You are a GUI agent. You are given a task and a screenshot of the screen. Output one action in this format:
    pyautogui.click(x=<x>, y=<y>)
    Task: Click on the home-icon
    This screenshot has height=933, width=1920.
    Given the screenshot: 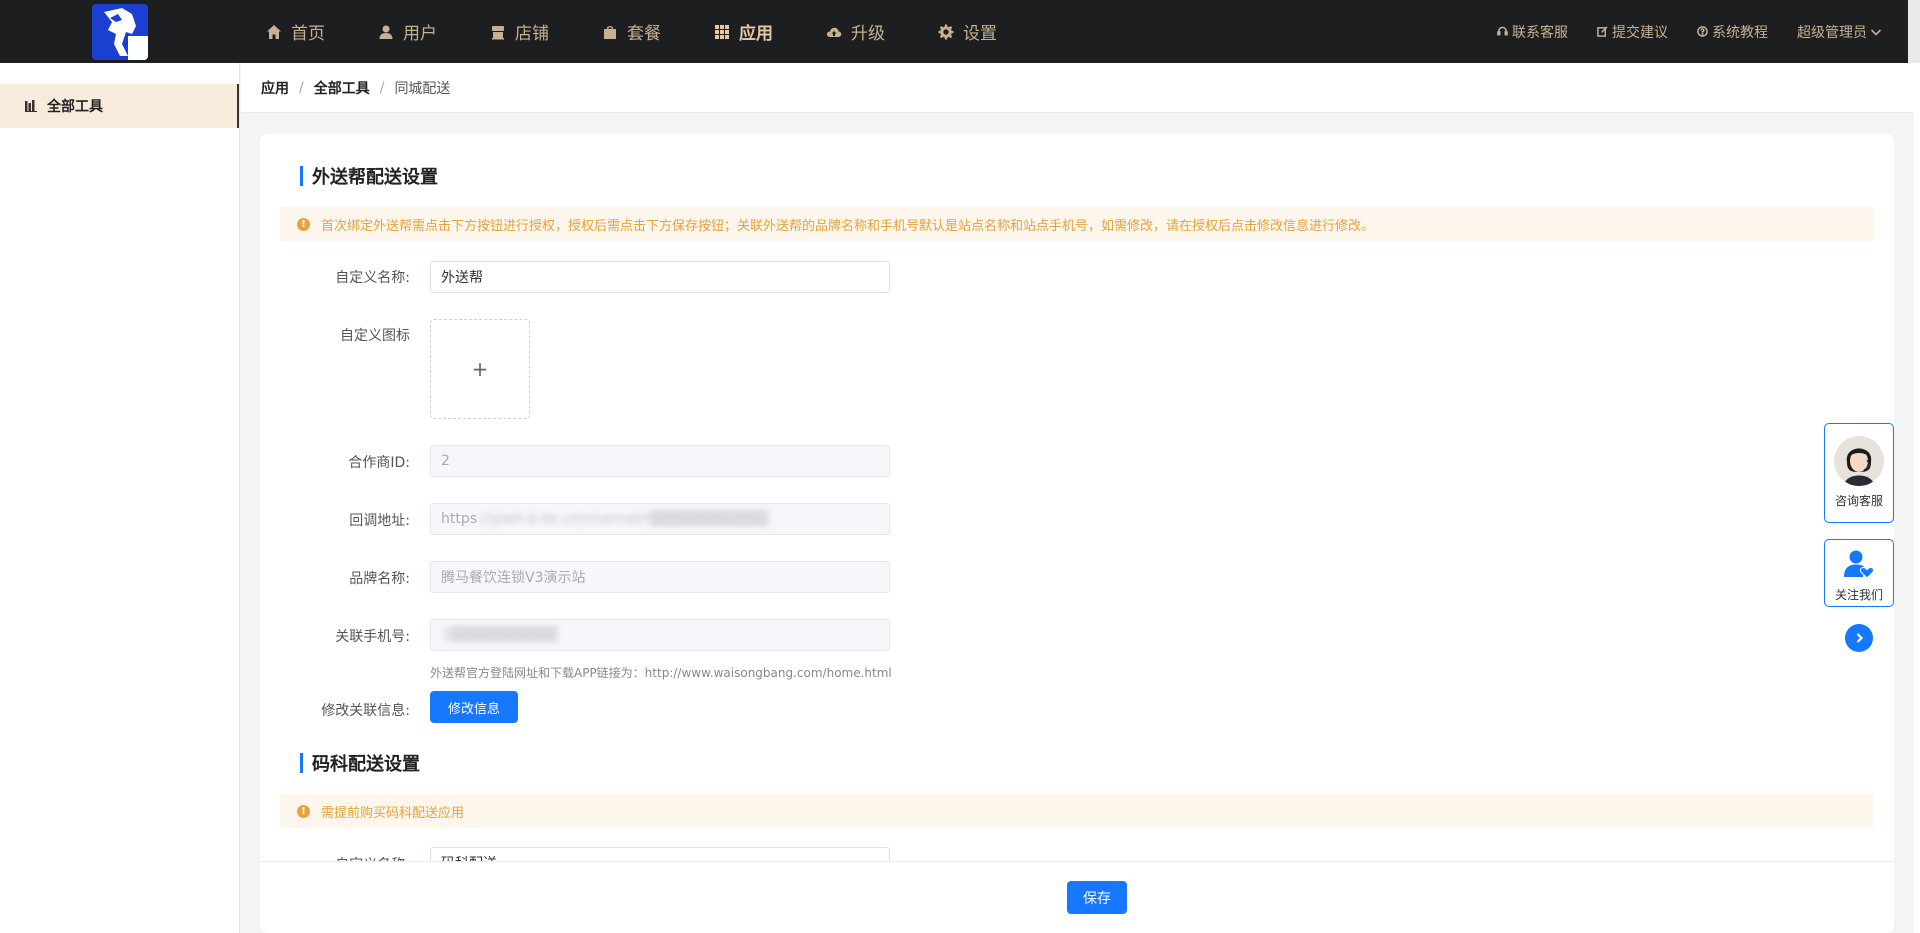 What is the action you would take?
    pyautogui.click(x=274, y=31)
    